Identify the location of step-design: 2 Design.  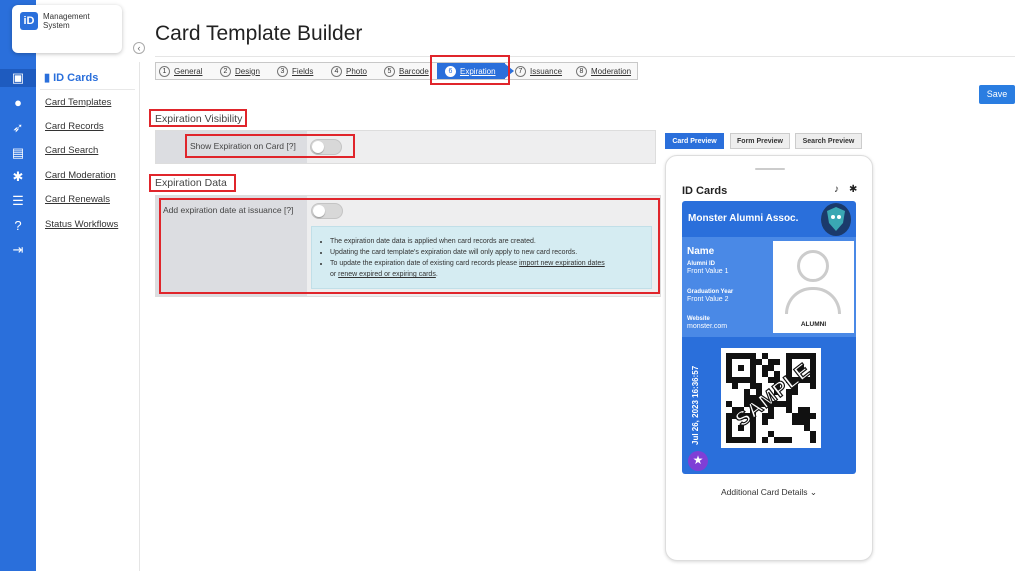
(245, 71).